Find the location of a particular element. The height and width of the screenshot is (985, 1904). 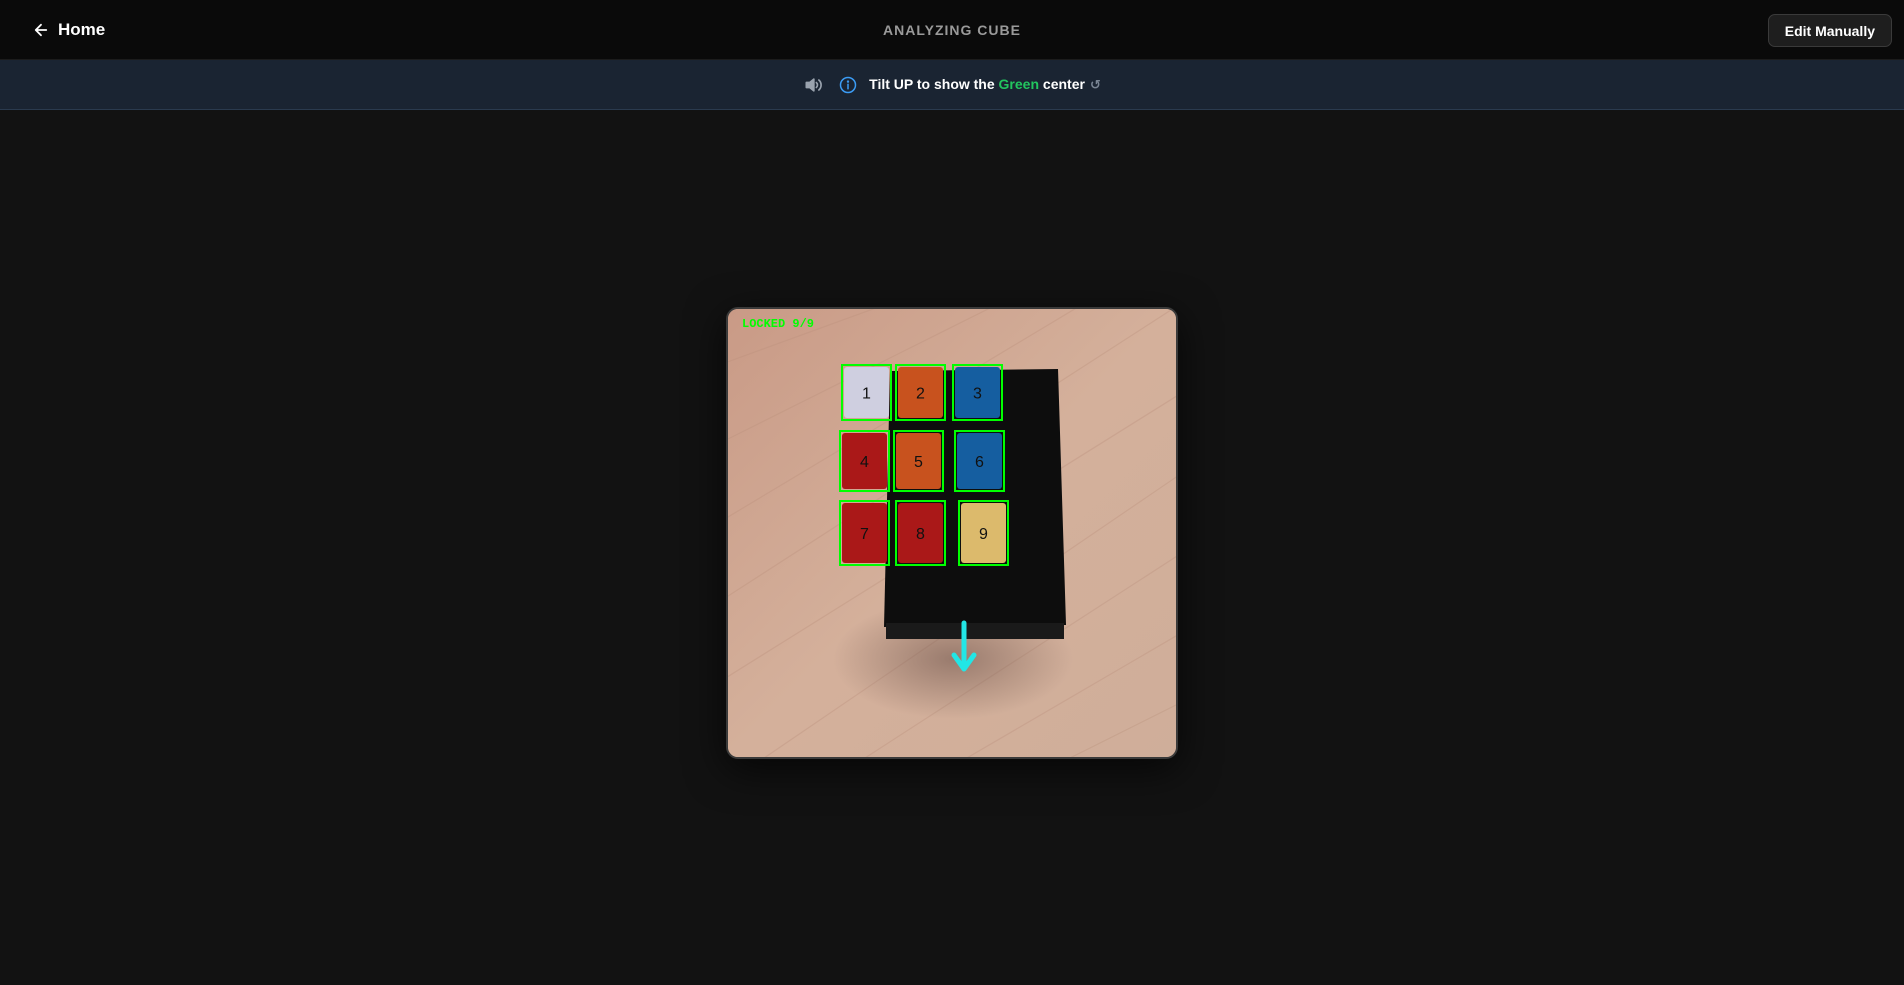

camera-feed: LOCKED 9/9 1 2 3 4 5 6 7 8 9 is located at coordinates (952, 533).